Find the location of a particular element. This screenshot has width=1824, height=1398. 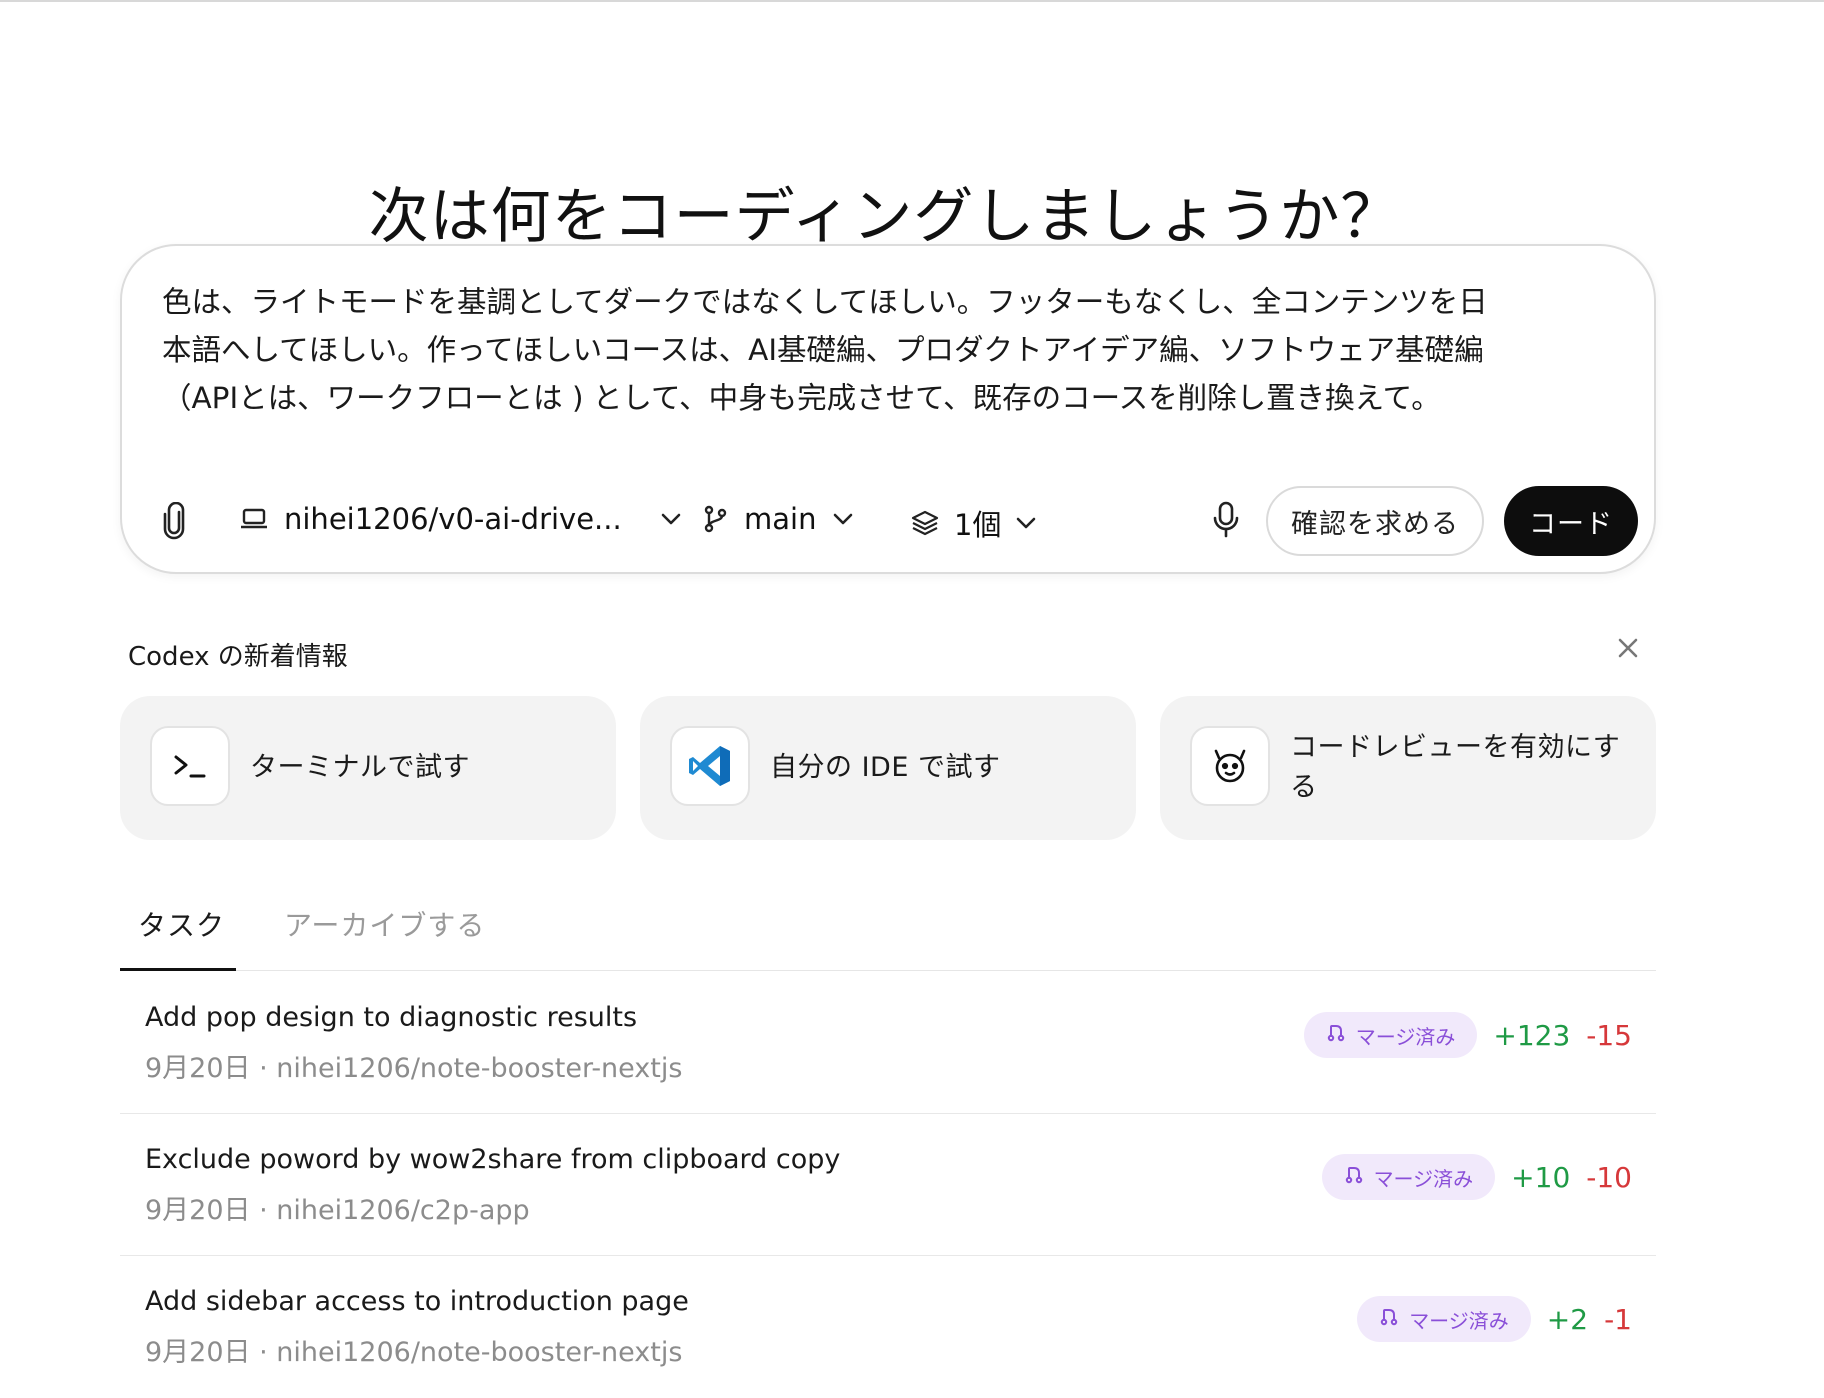

attach-button is located at coordinates (175, 521).